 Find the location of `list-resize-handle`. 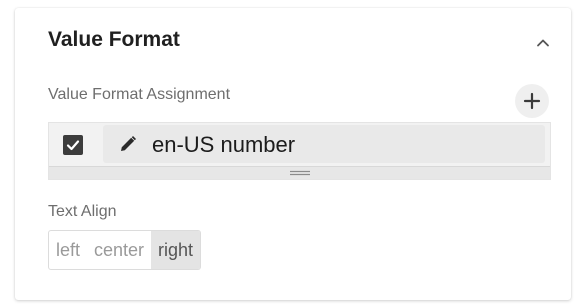

list-resize-handle is located at coordinates (299, 172).